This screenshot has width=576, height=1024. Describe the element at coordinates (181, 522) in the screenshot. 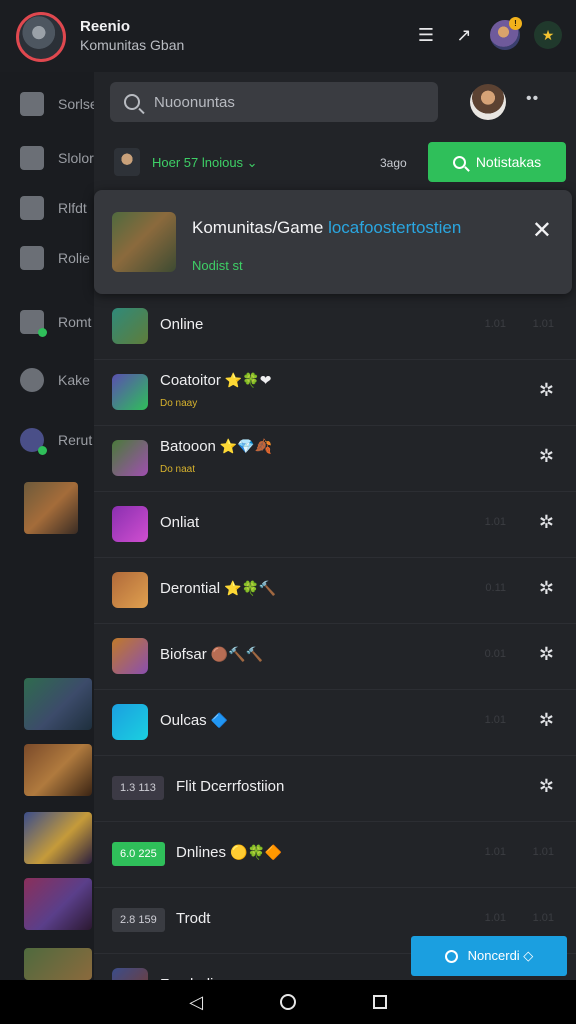

I see `member-name: Onliat` at that location.